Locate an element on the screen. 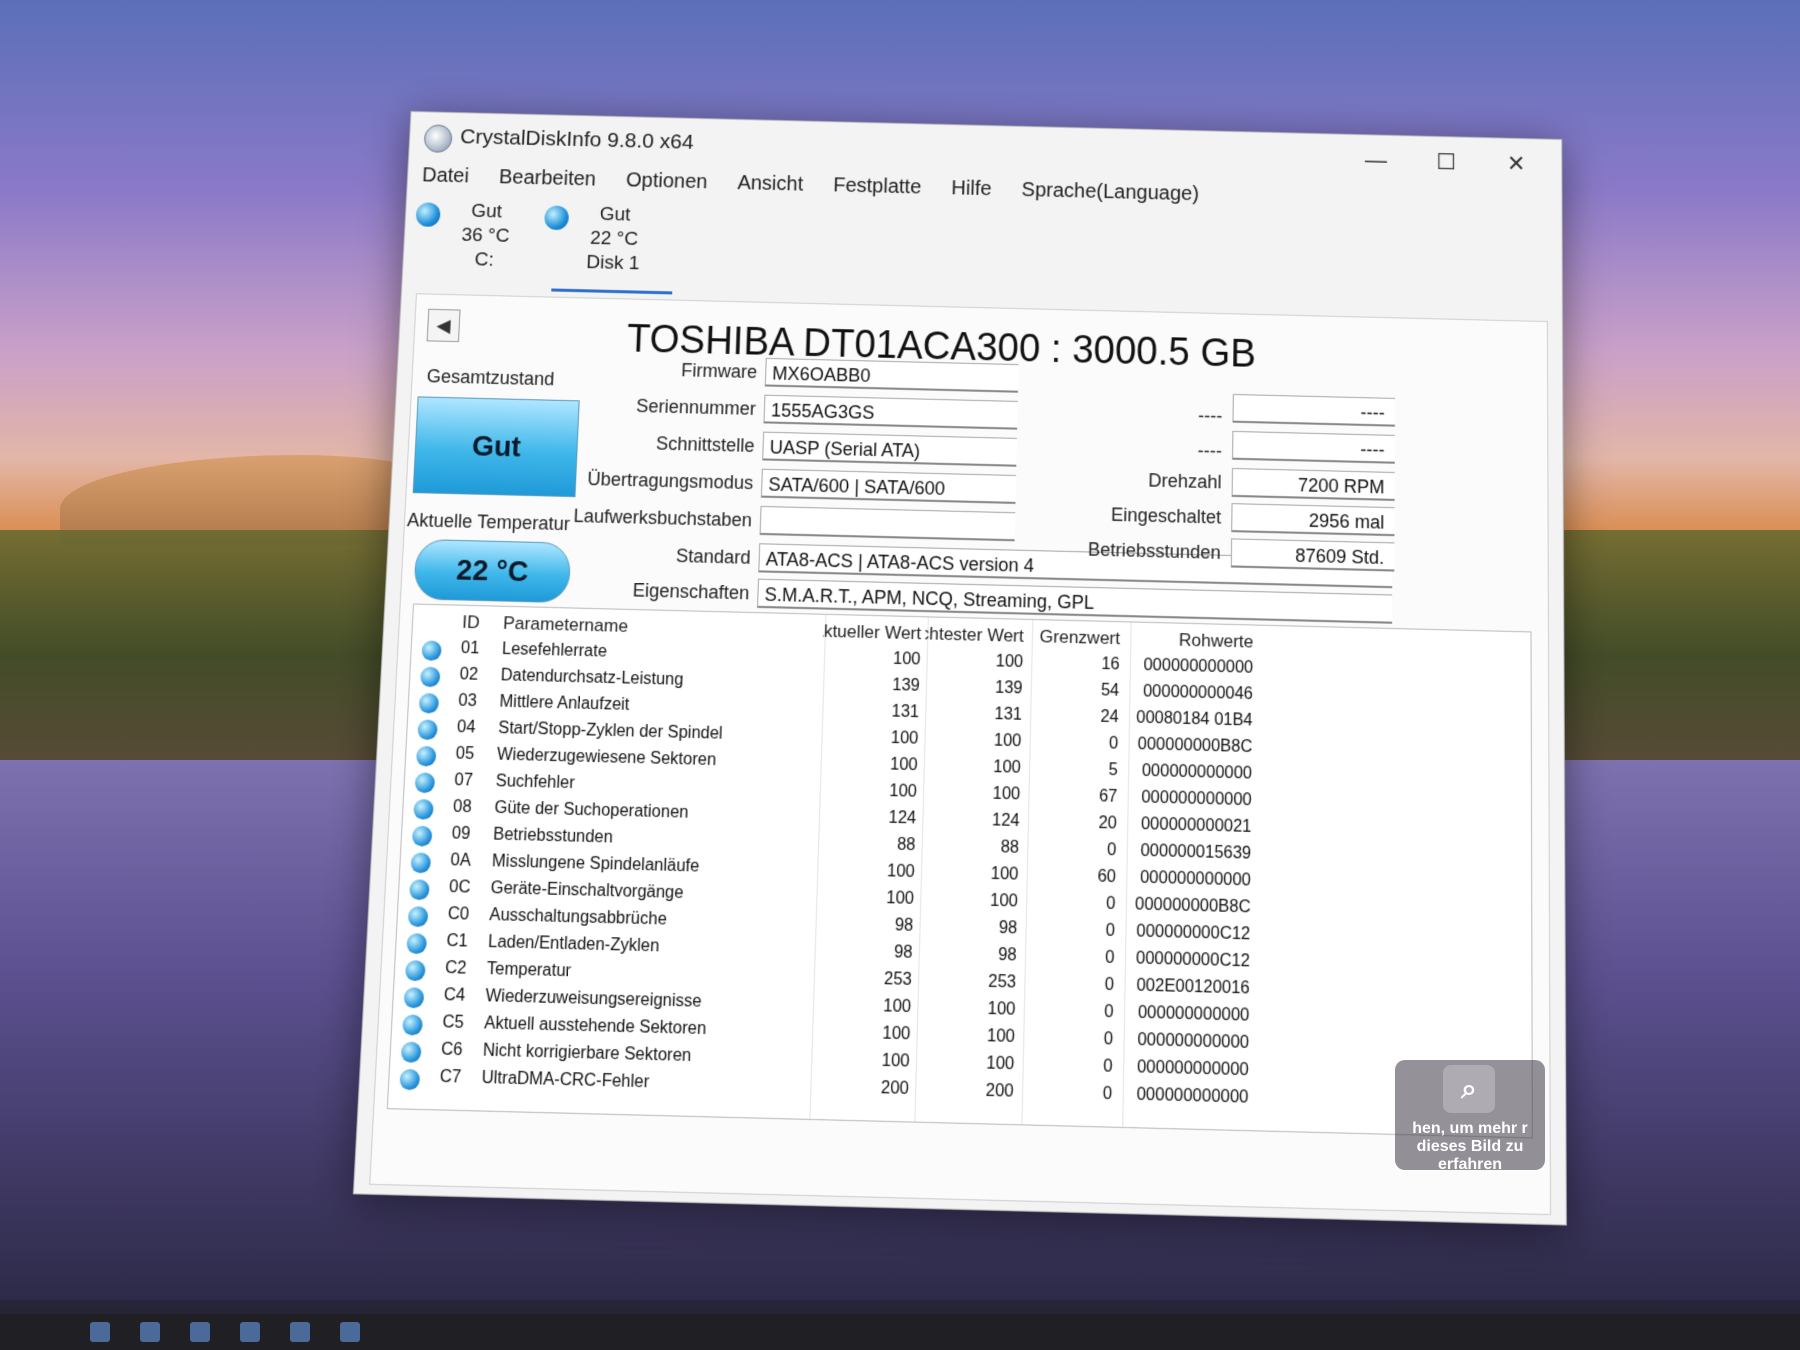 Image resolution: width=1800 pixels, height=1350 pixels. attribute-id: 01 is located at coordinates (481, 649).